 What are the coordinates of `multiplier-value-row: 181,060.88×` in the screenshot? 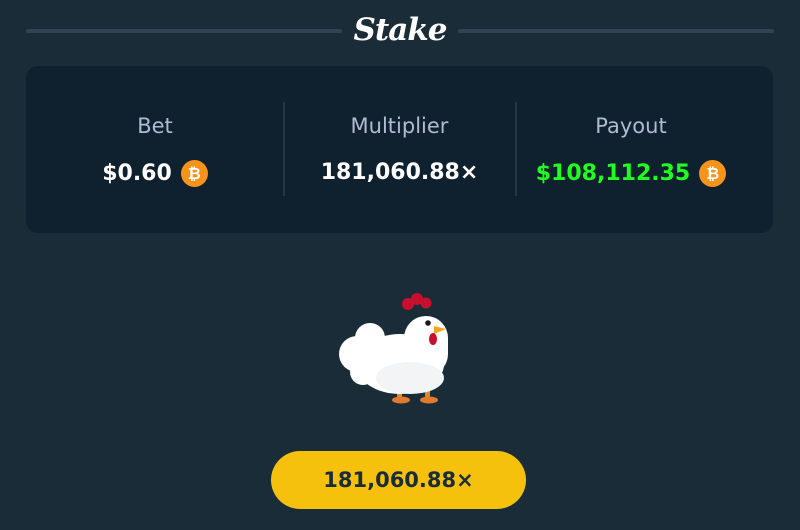 It's located at (399, 172).